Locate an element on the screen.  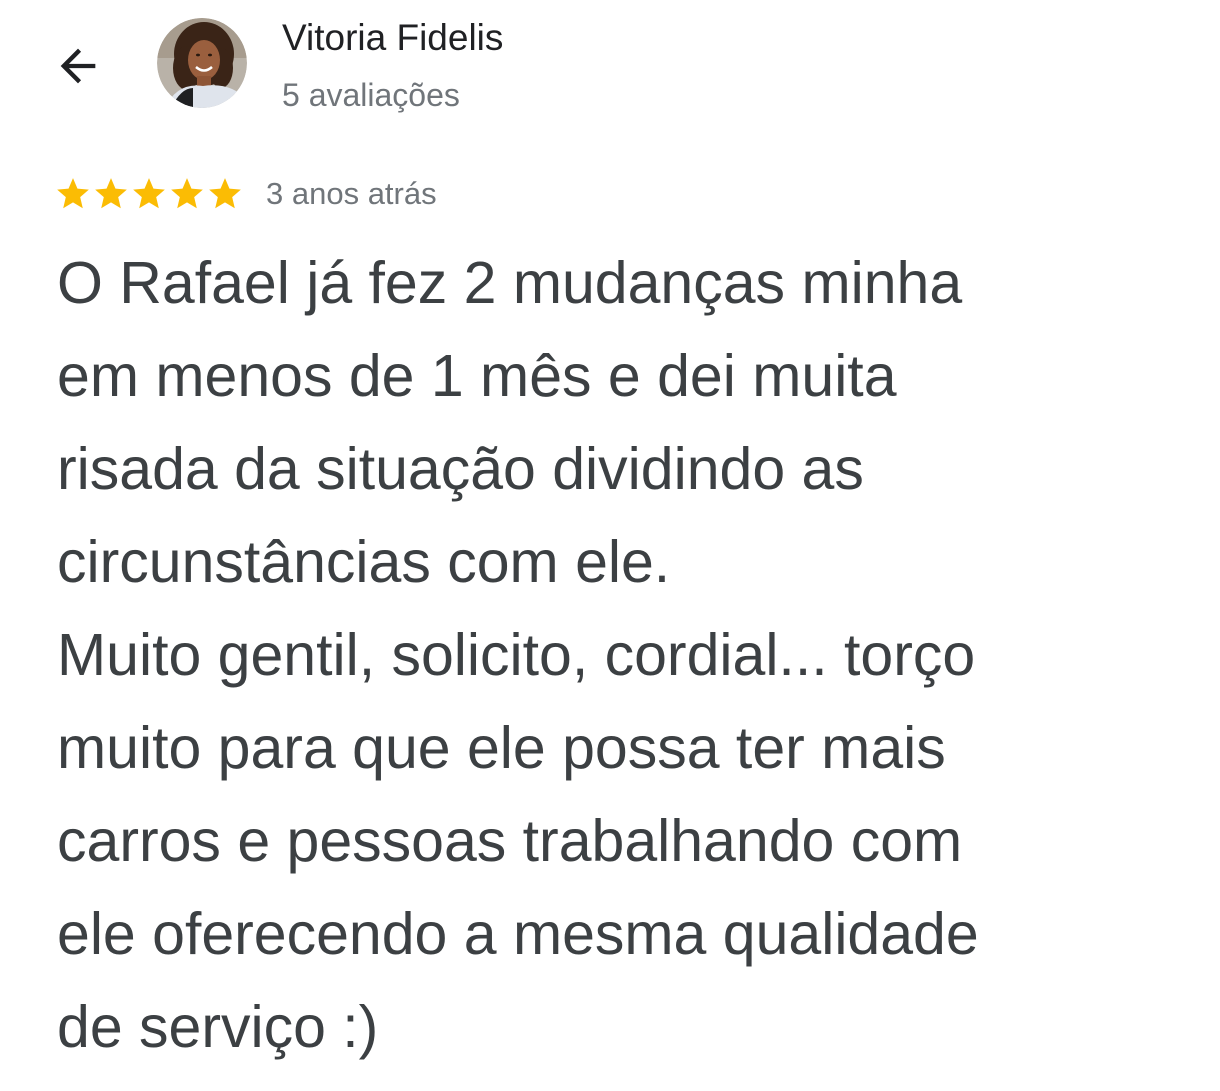
review-text-line: de serviço :) is located at coordinates (218, 1027).